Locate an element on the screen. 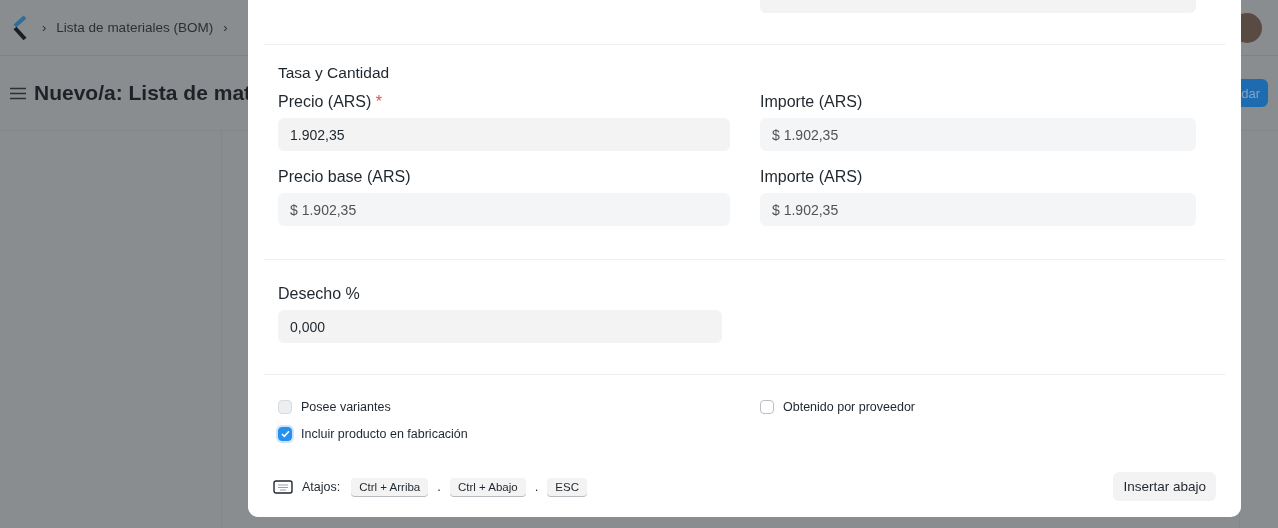  checkbox-label: Incluir producto en fabricación is located at coordinates (384, 434).